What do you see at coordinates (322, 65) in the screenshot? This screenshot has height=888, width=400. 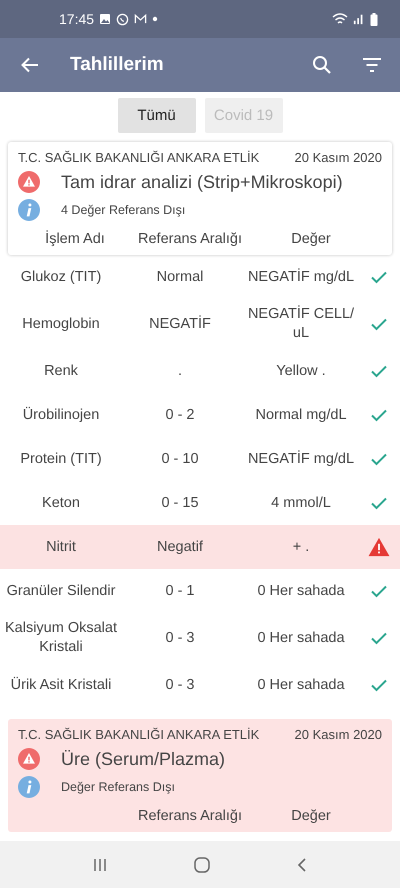 I see `search-icon` at bounding box center [322, 65].